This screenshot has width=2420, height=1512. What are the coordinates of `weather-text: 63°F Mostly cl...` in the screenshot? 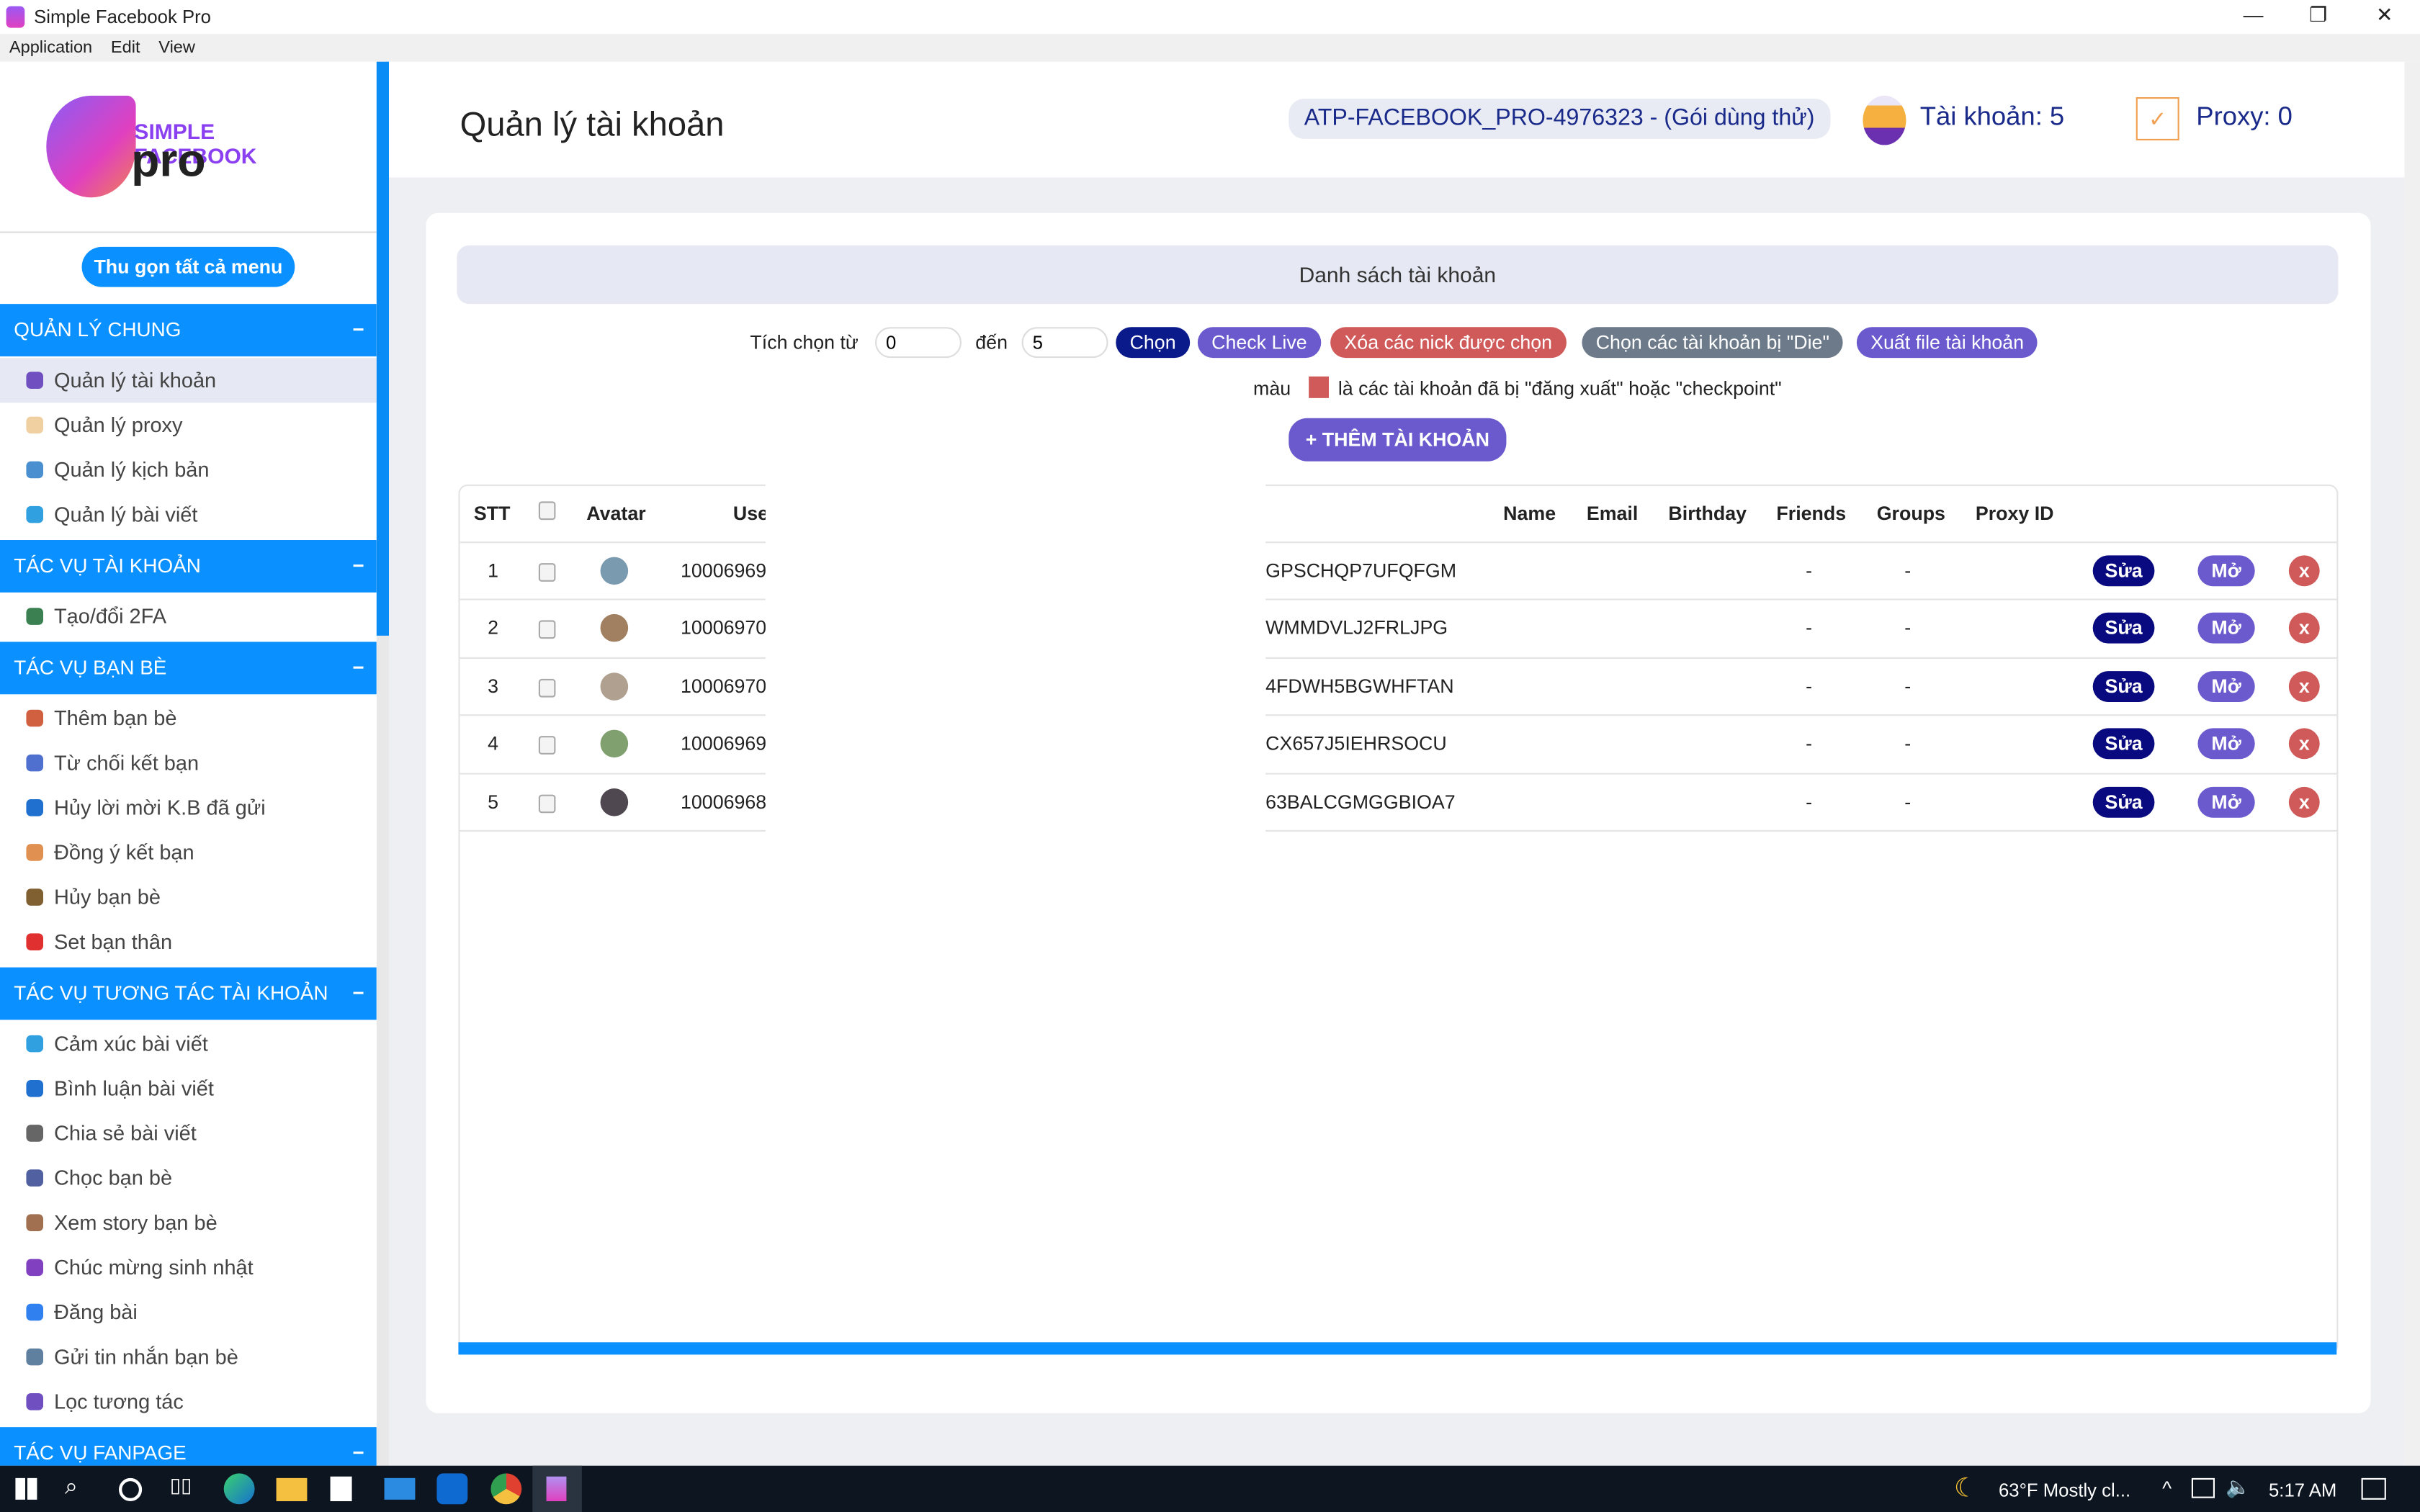 It's located at (2064, 1490).